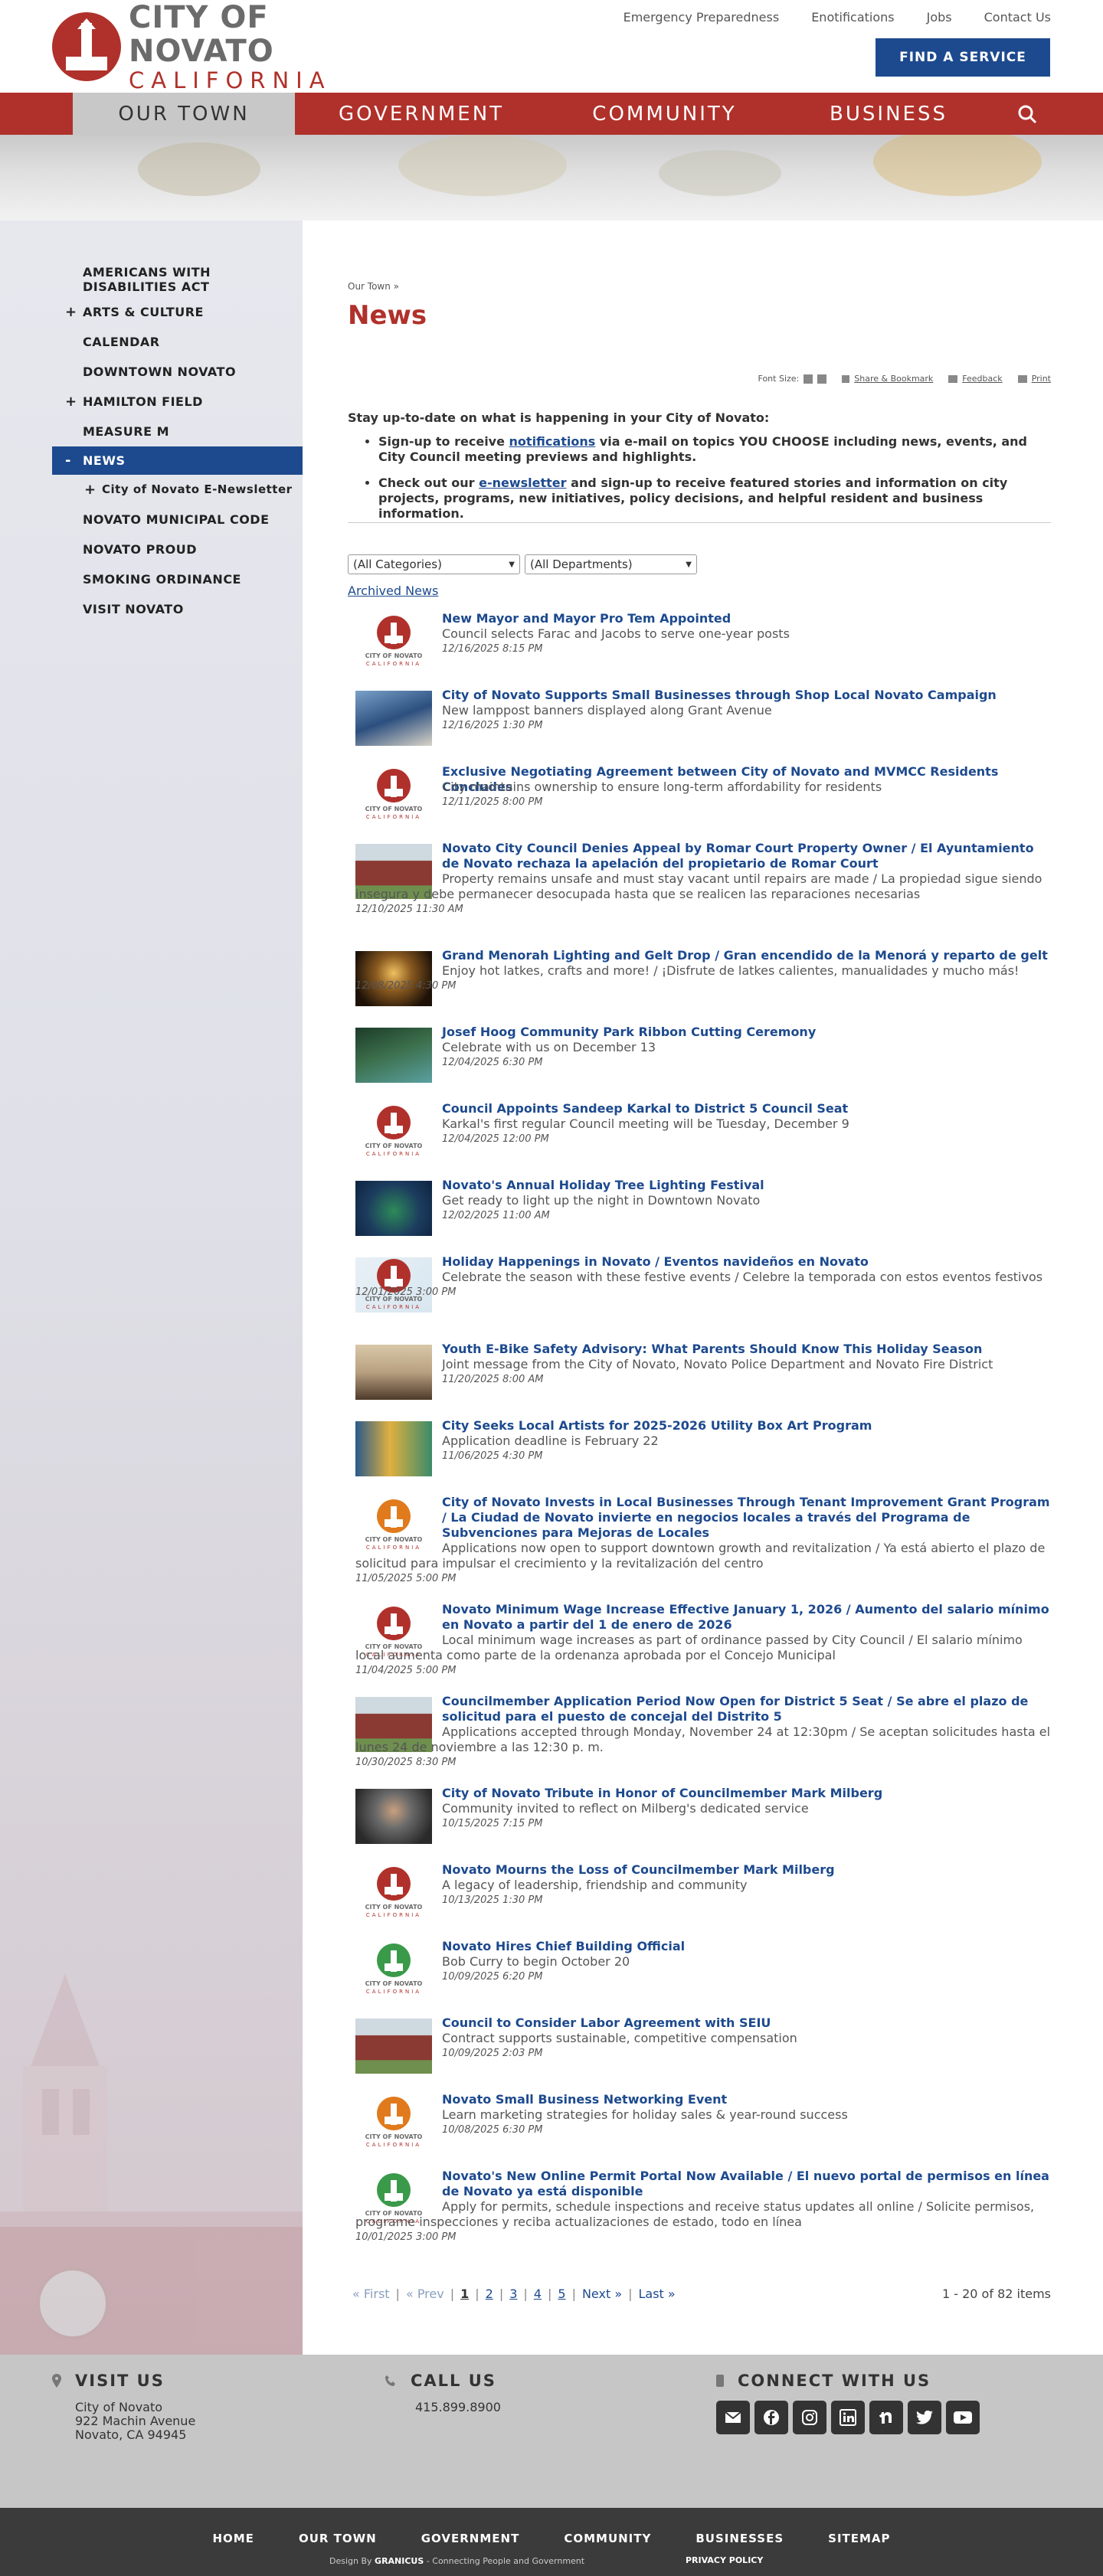  Describe the element at coordinates (338, 2538) in the screenshot. I see `footer-link-our-town: OUR TOWN` at that location.